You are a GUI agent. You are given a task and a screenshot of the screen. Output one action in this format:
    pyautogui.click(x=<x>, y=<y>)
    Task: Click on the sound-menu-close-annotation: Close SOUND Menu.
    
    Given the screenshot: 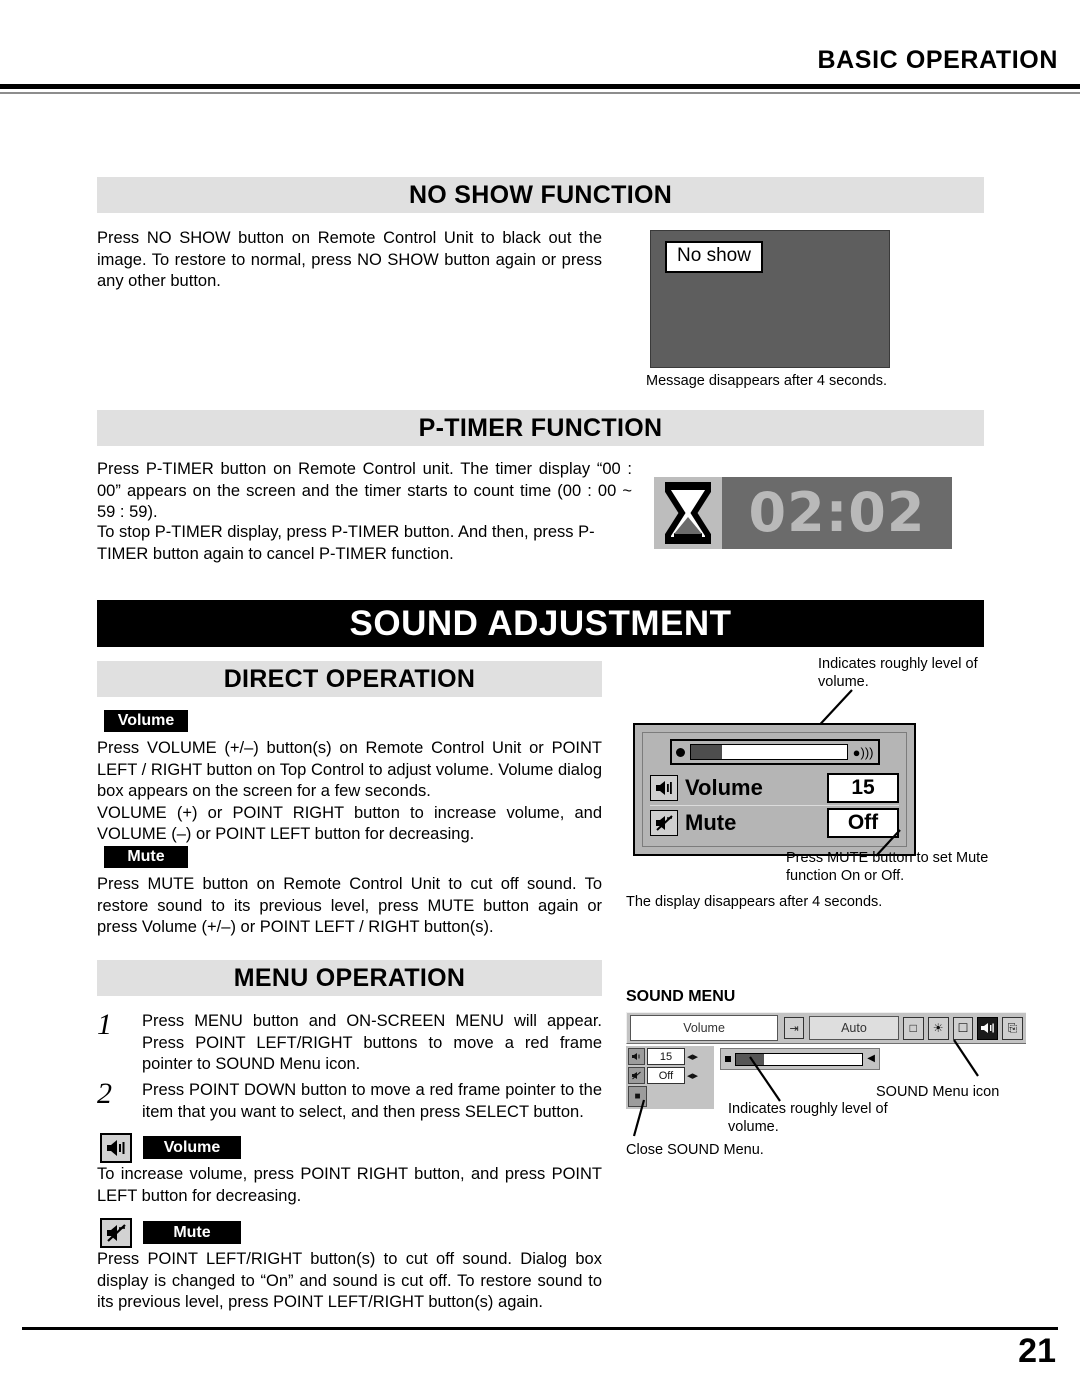 What is the action you would take?
    pyautogui.click(x=695, y=1150)
    